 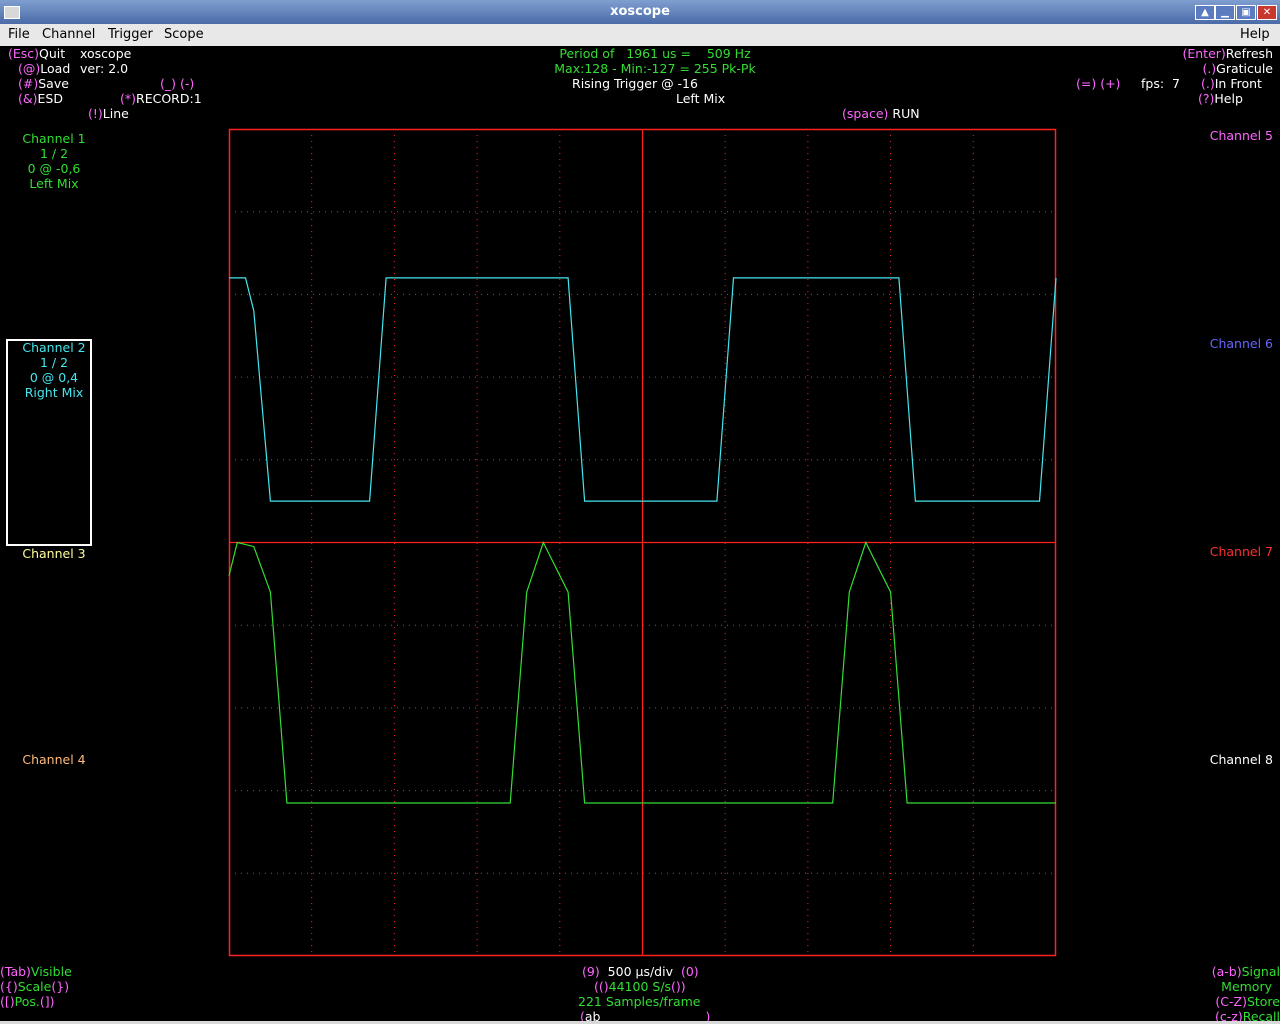 What do you see at coordinates (1246, 986) in the screenshot?
I see `memory-label: Memory` at bounding box center [1246, 986].